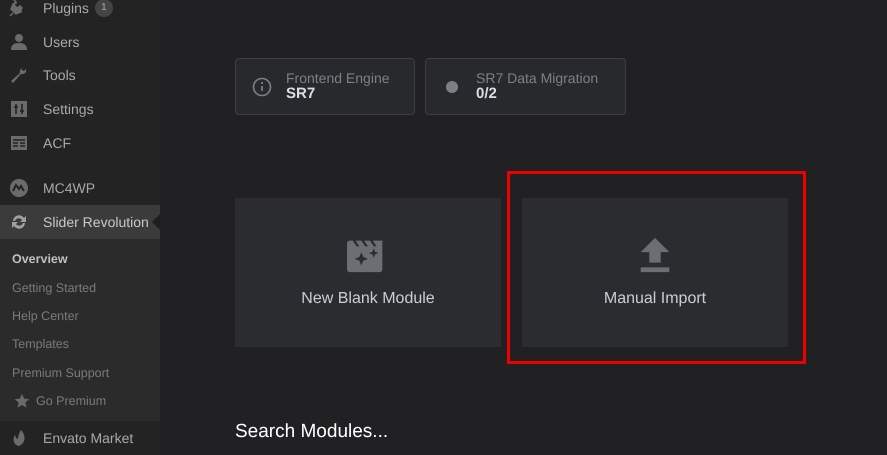  What do you see at coordinates (22, 401) in the screenshot?
I see `star-icon` at bounding box center [22, 401].